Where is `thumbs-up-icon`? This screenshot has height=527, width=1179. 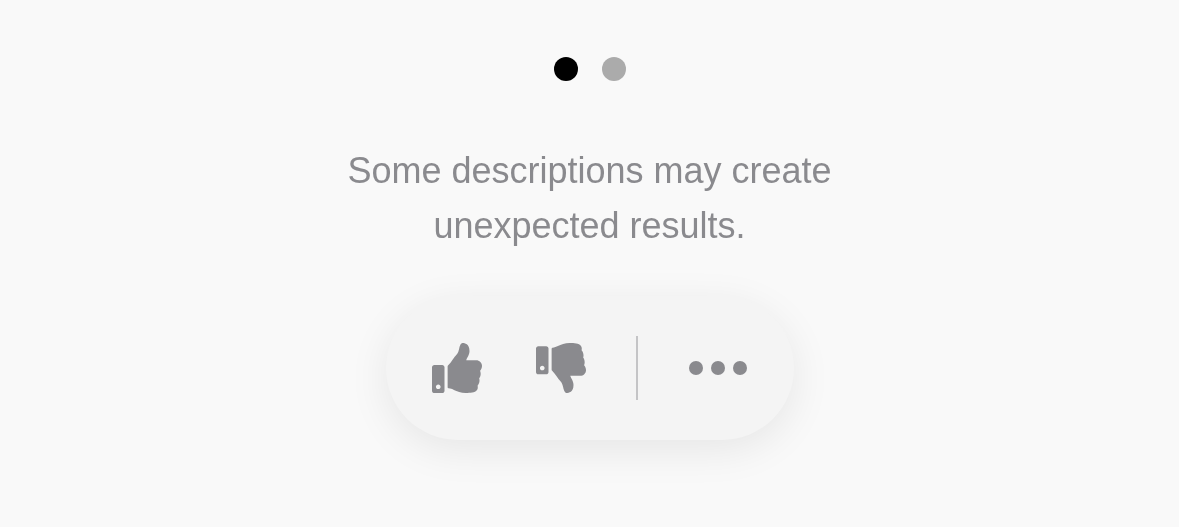
thumbs-up-icon is located at coordinates (456, 368).